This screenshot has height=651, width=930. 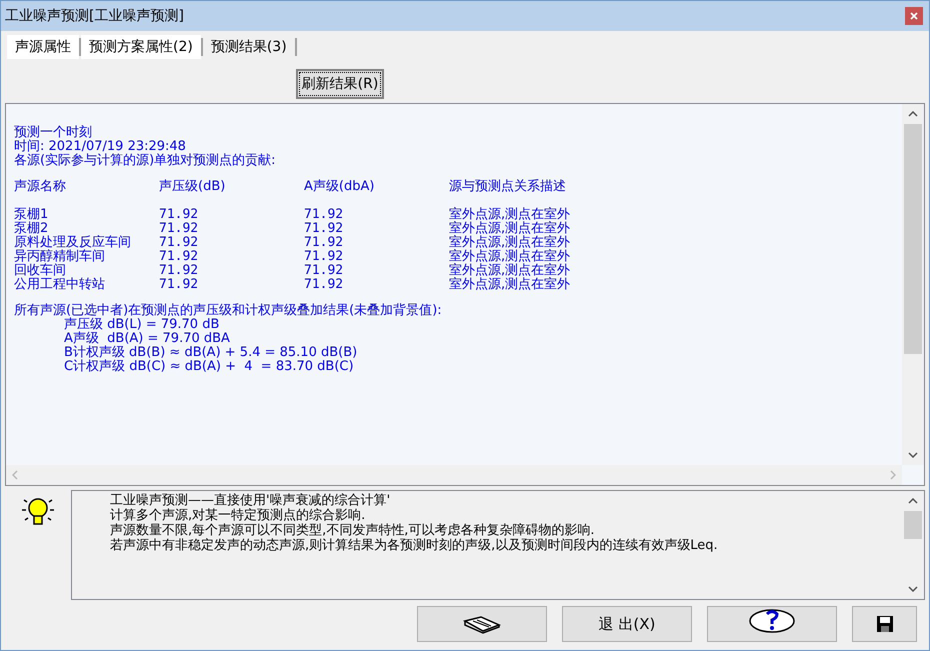 What do you see at coordinates (31, 229) in the screenshot?
I see `source-name: 泵棚2` at bounding box center [31, 229].